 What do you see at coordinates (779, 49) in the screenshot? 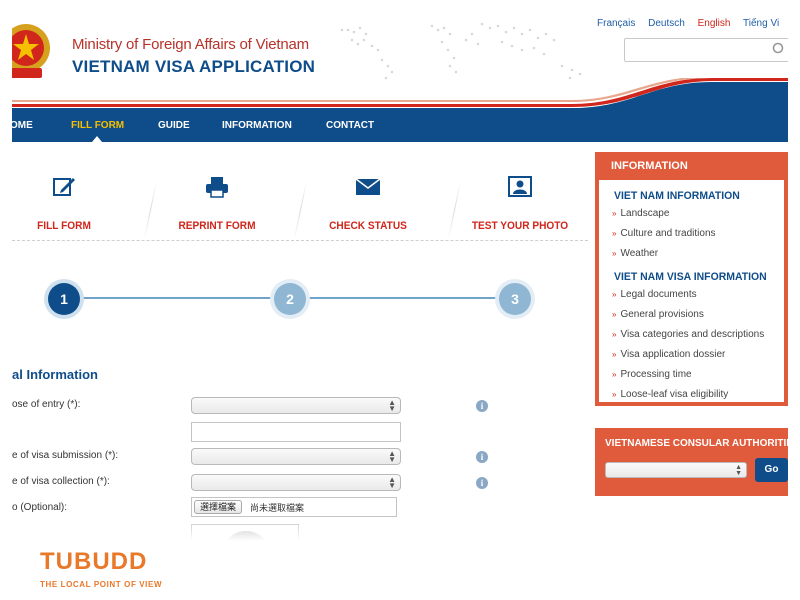
I see `search-icon` at bounding box center [779, 49].